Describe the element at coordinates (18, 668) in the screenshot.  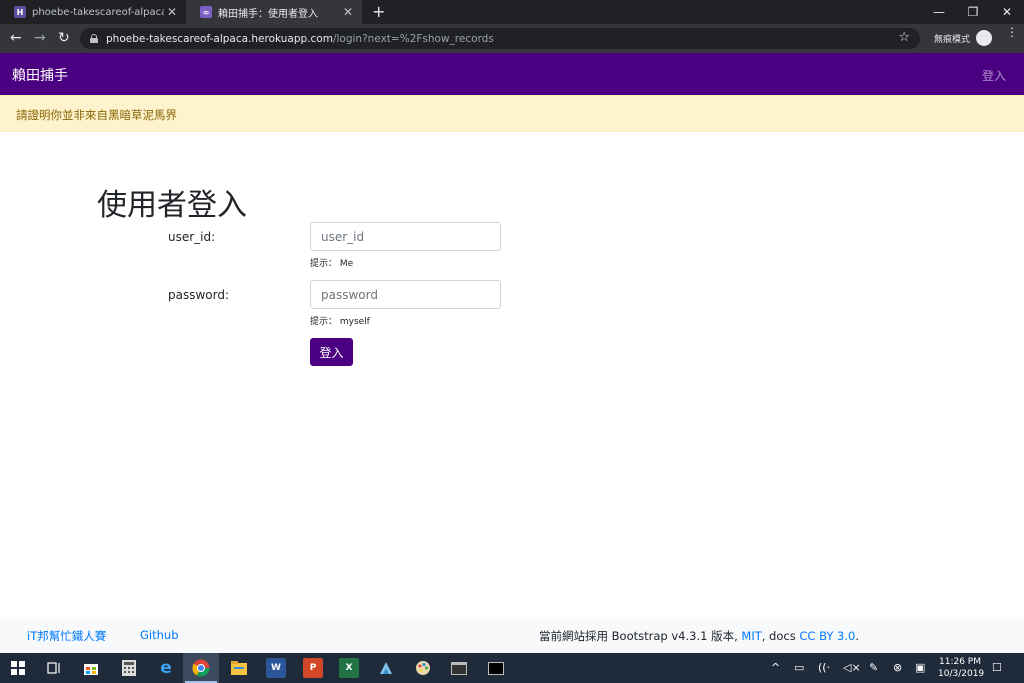
I see `windows-start-icon` at that location.